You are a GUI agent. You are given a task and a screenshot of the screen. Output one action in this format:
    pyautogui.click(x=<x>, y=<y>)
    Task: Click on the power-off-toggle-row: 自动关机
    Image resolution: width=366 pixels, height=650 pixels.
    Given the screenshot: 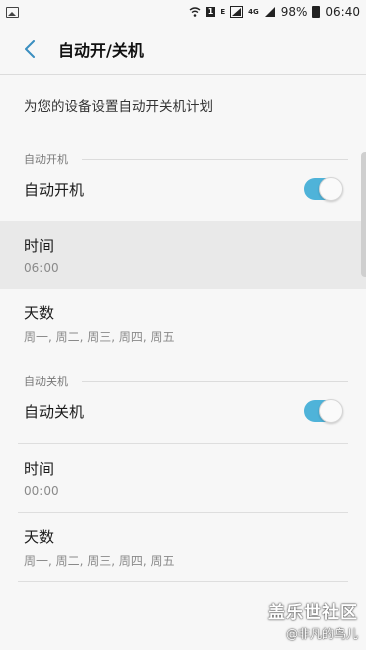 What is the action you would take?
    pyautogui.click(x=183, y=411)
    